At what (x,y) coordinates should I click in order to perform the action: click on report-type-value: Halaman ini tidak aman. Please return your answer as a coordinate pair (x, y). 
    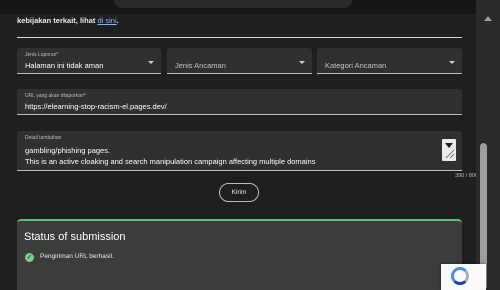
    Looking at the image, I should click on (64, 65).